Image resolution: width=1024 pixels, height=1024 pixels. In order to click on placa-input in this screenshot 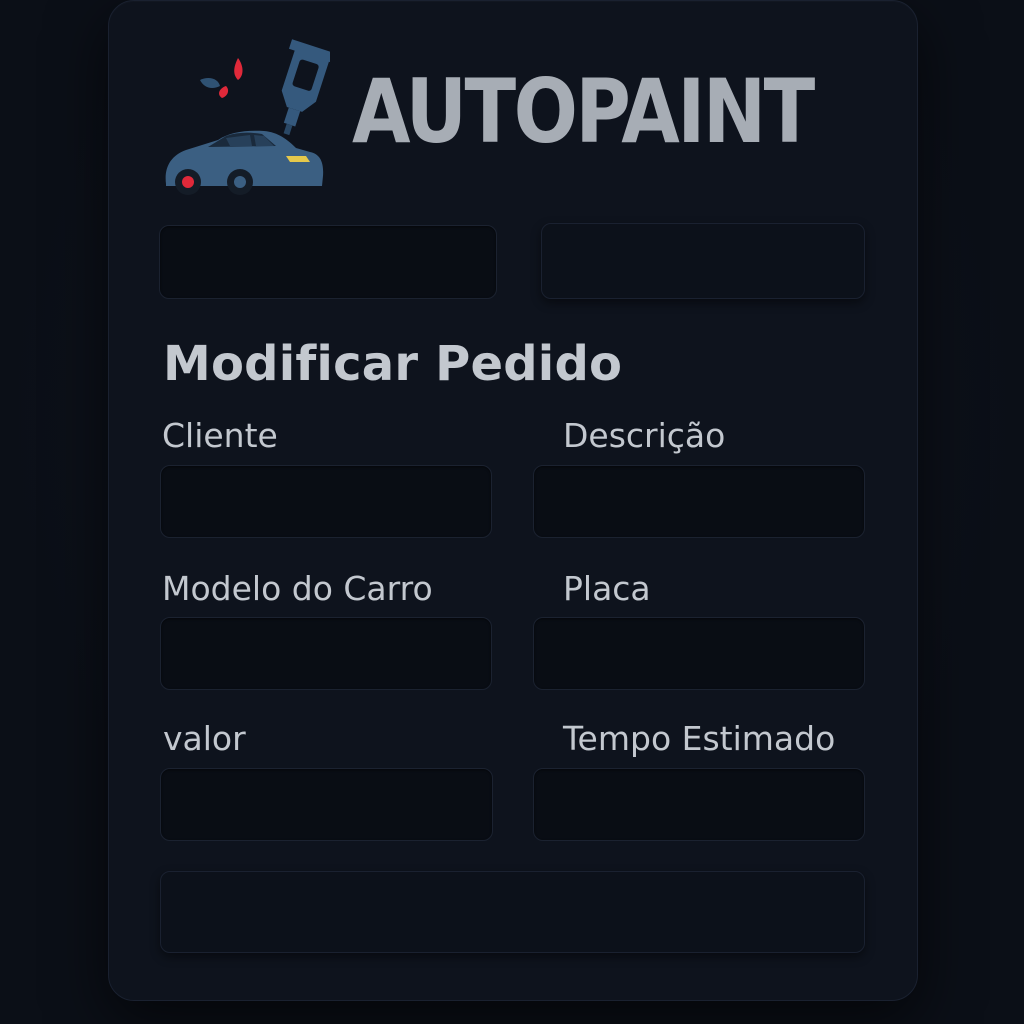, I will do `click(699, 653)`.